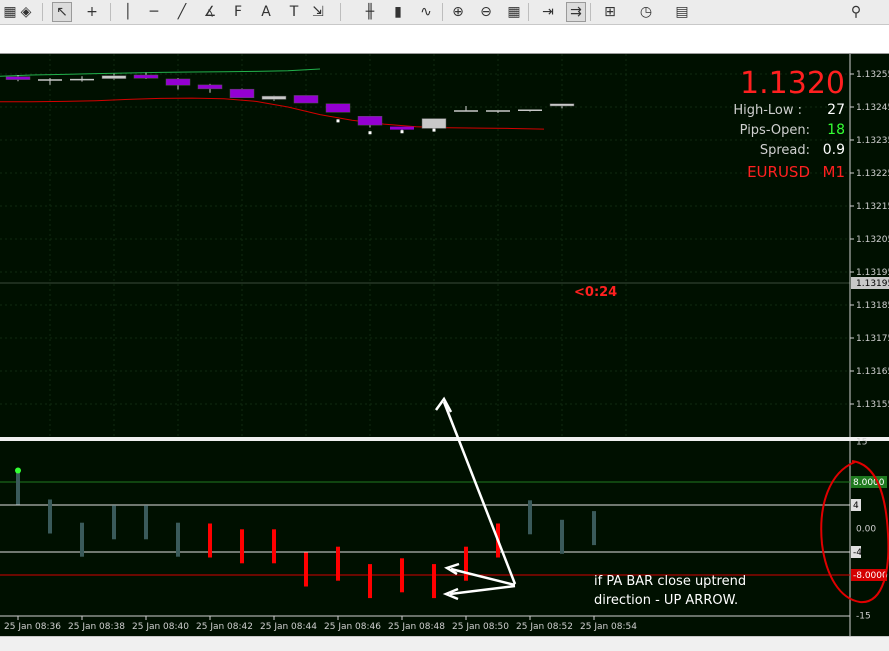 This screenshot has width=889, height=651. Describe the element at coordinates (610, 12) in the screenshot. I see `indicators-icon: ⊞` at that location.